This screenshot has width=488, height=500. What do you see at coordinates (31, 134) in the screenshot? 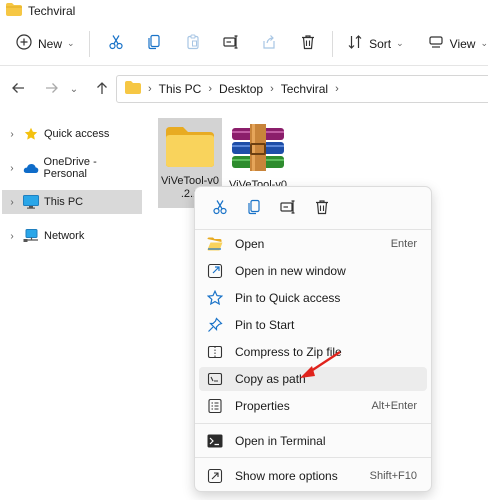
I see `star-icon` at bounding box center [31, 134].